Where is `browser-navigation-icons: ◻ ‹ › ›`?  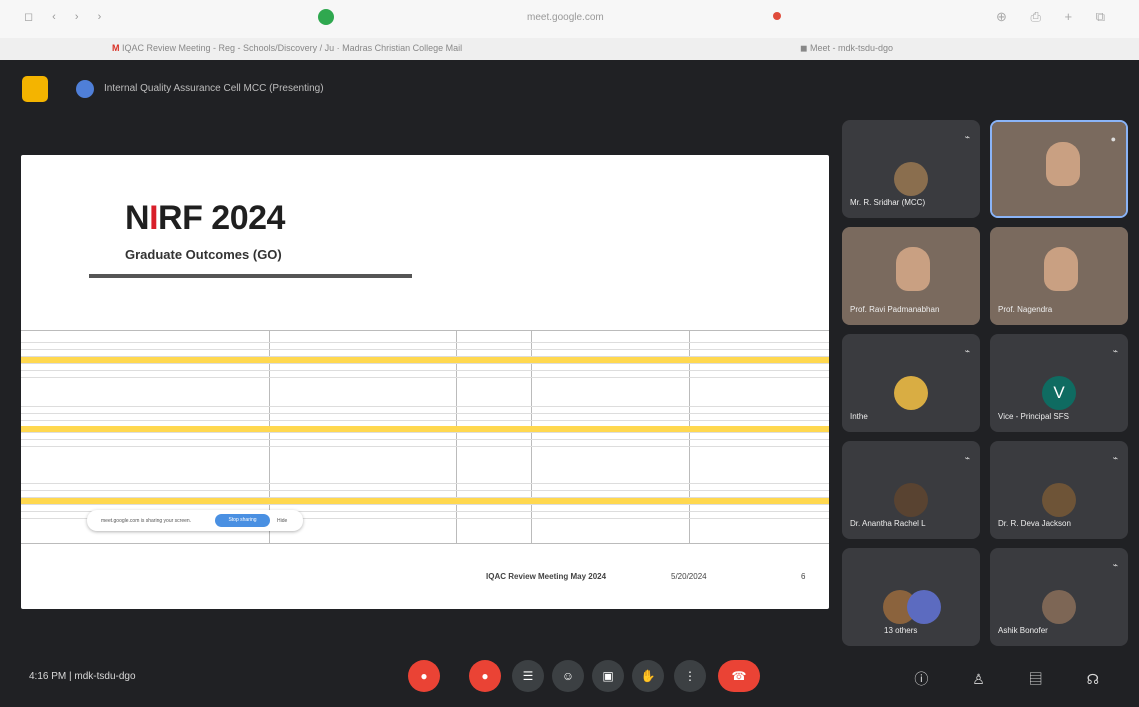
browser-navigation-icons: ◻ ‹ › › is located at coordinates (66, 16).